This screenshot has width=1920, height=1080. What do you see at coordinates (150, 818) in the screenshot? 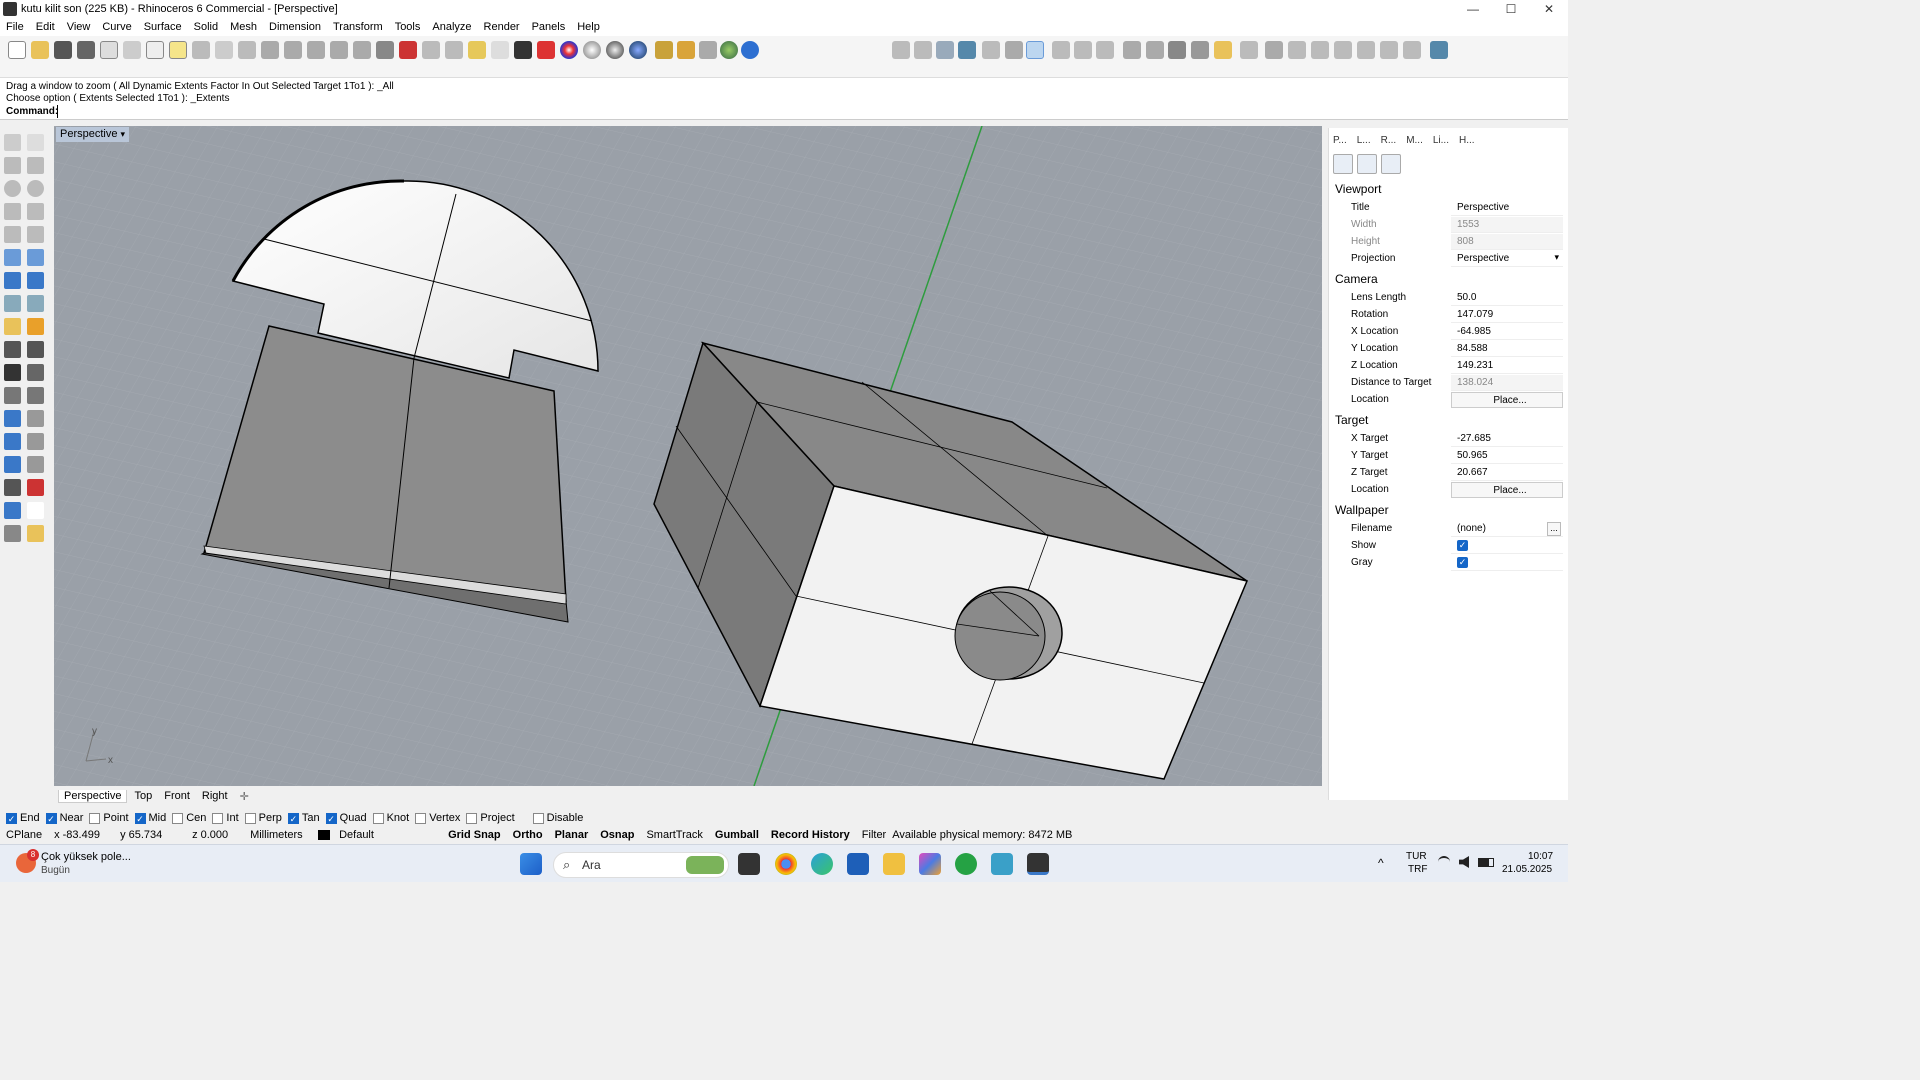
I see `osnap-mid: ✓ Mid` at bounding box center [150, 818].